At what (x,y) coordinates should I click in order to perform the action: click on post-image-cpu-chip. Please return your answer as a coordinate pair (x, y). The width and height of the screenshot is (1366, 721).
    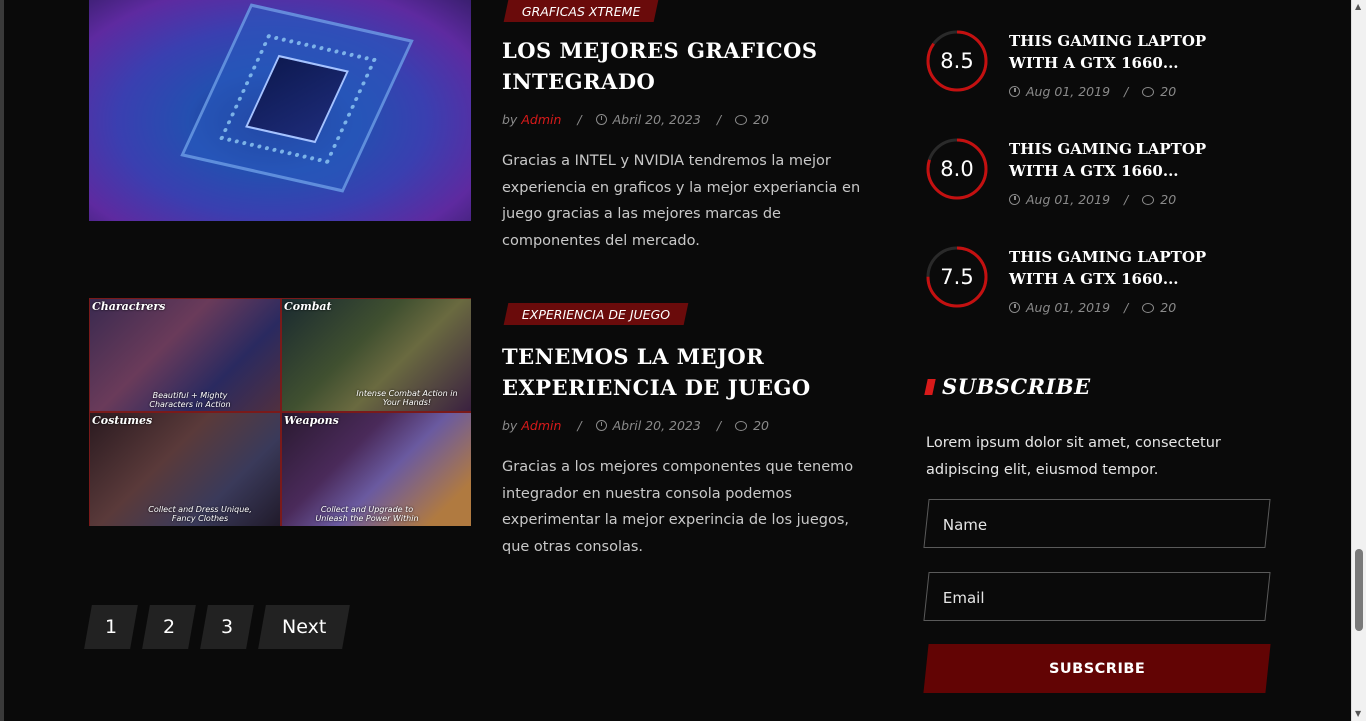
    Looking at the image, I should click on (280, 110).